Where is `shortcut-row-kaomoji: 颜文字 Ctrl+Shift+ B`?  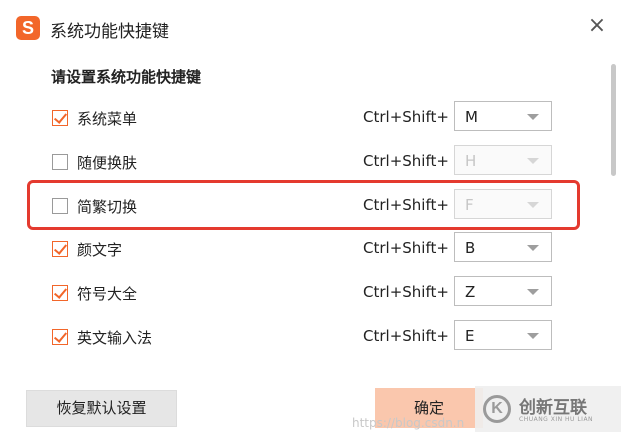
shortcut-row-kaomoji: 颜文字 Ctrl+Shift+ B is located at coordinates (300, 249).